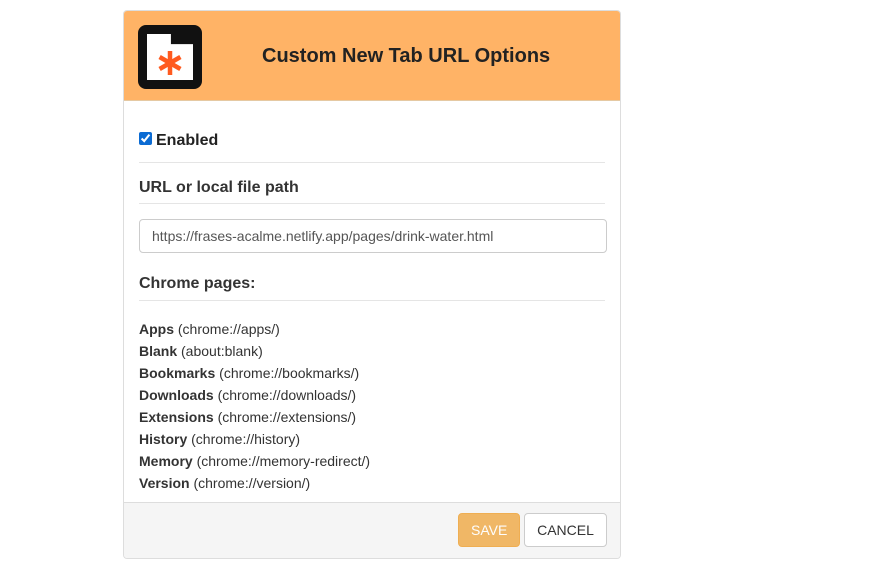 This screenshot has width=869, height=574. Describe the element at coordinates (170, 63) in the screenshot. I see `asterisk-icon` at that location.